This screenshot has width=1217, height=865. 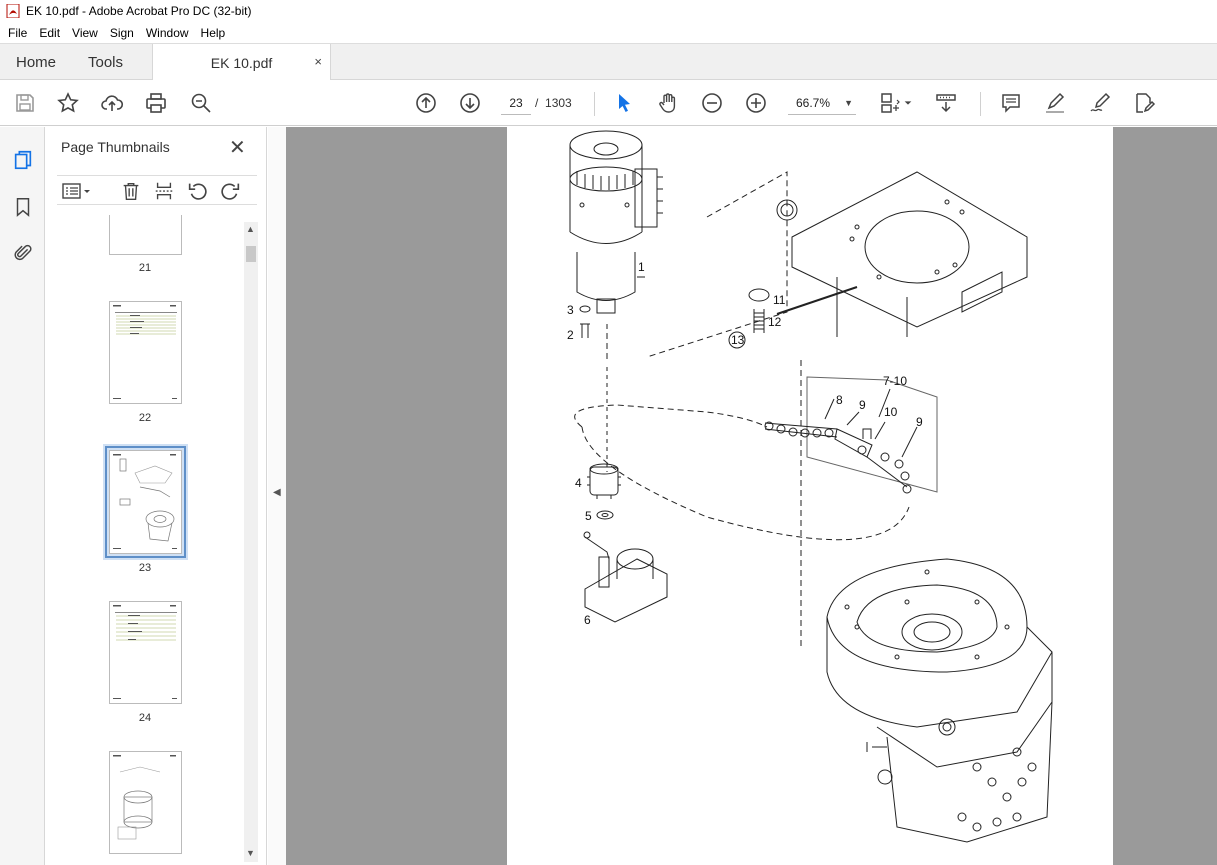 I want to click on callout-label: 1, so click(x=641, y=267).